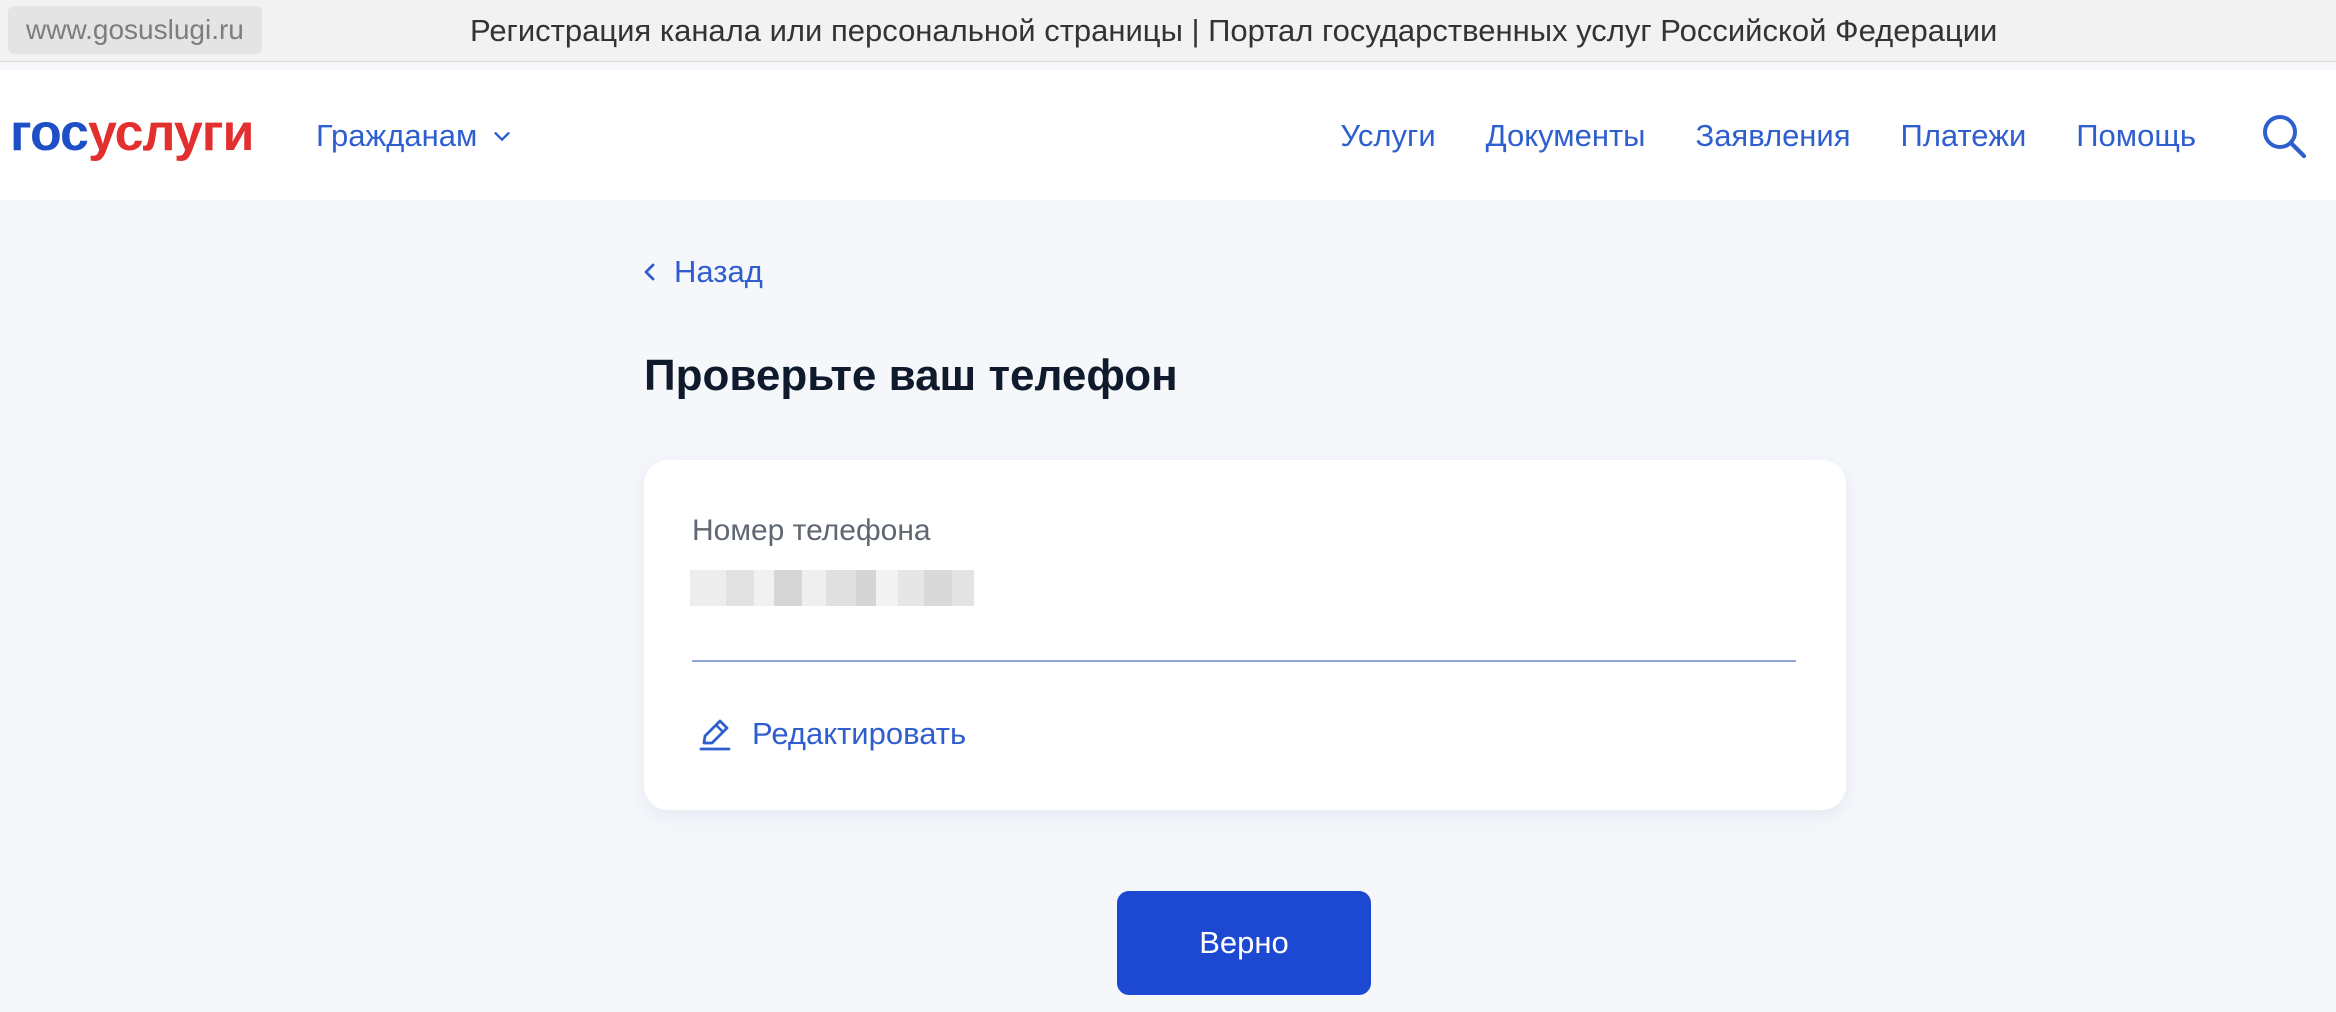 The width and height of the screenshot is (2336, 1012). I want to click on gosuslugi-logo: госуслуги, so click(132, 133).